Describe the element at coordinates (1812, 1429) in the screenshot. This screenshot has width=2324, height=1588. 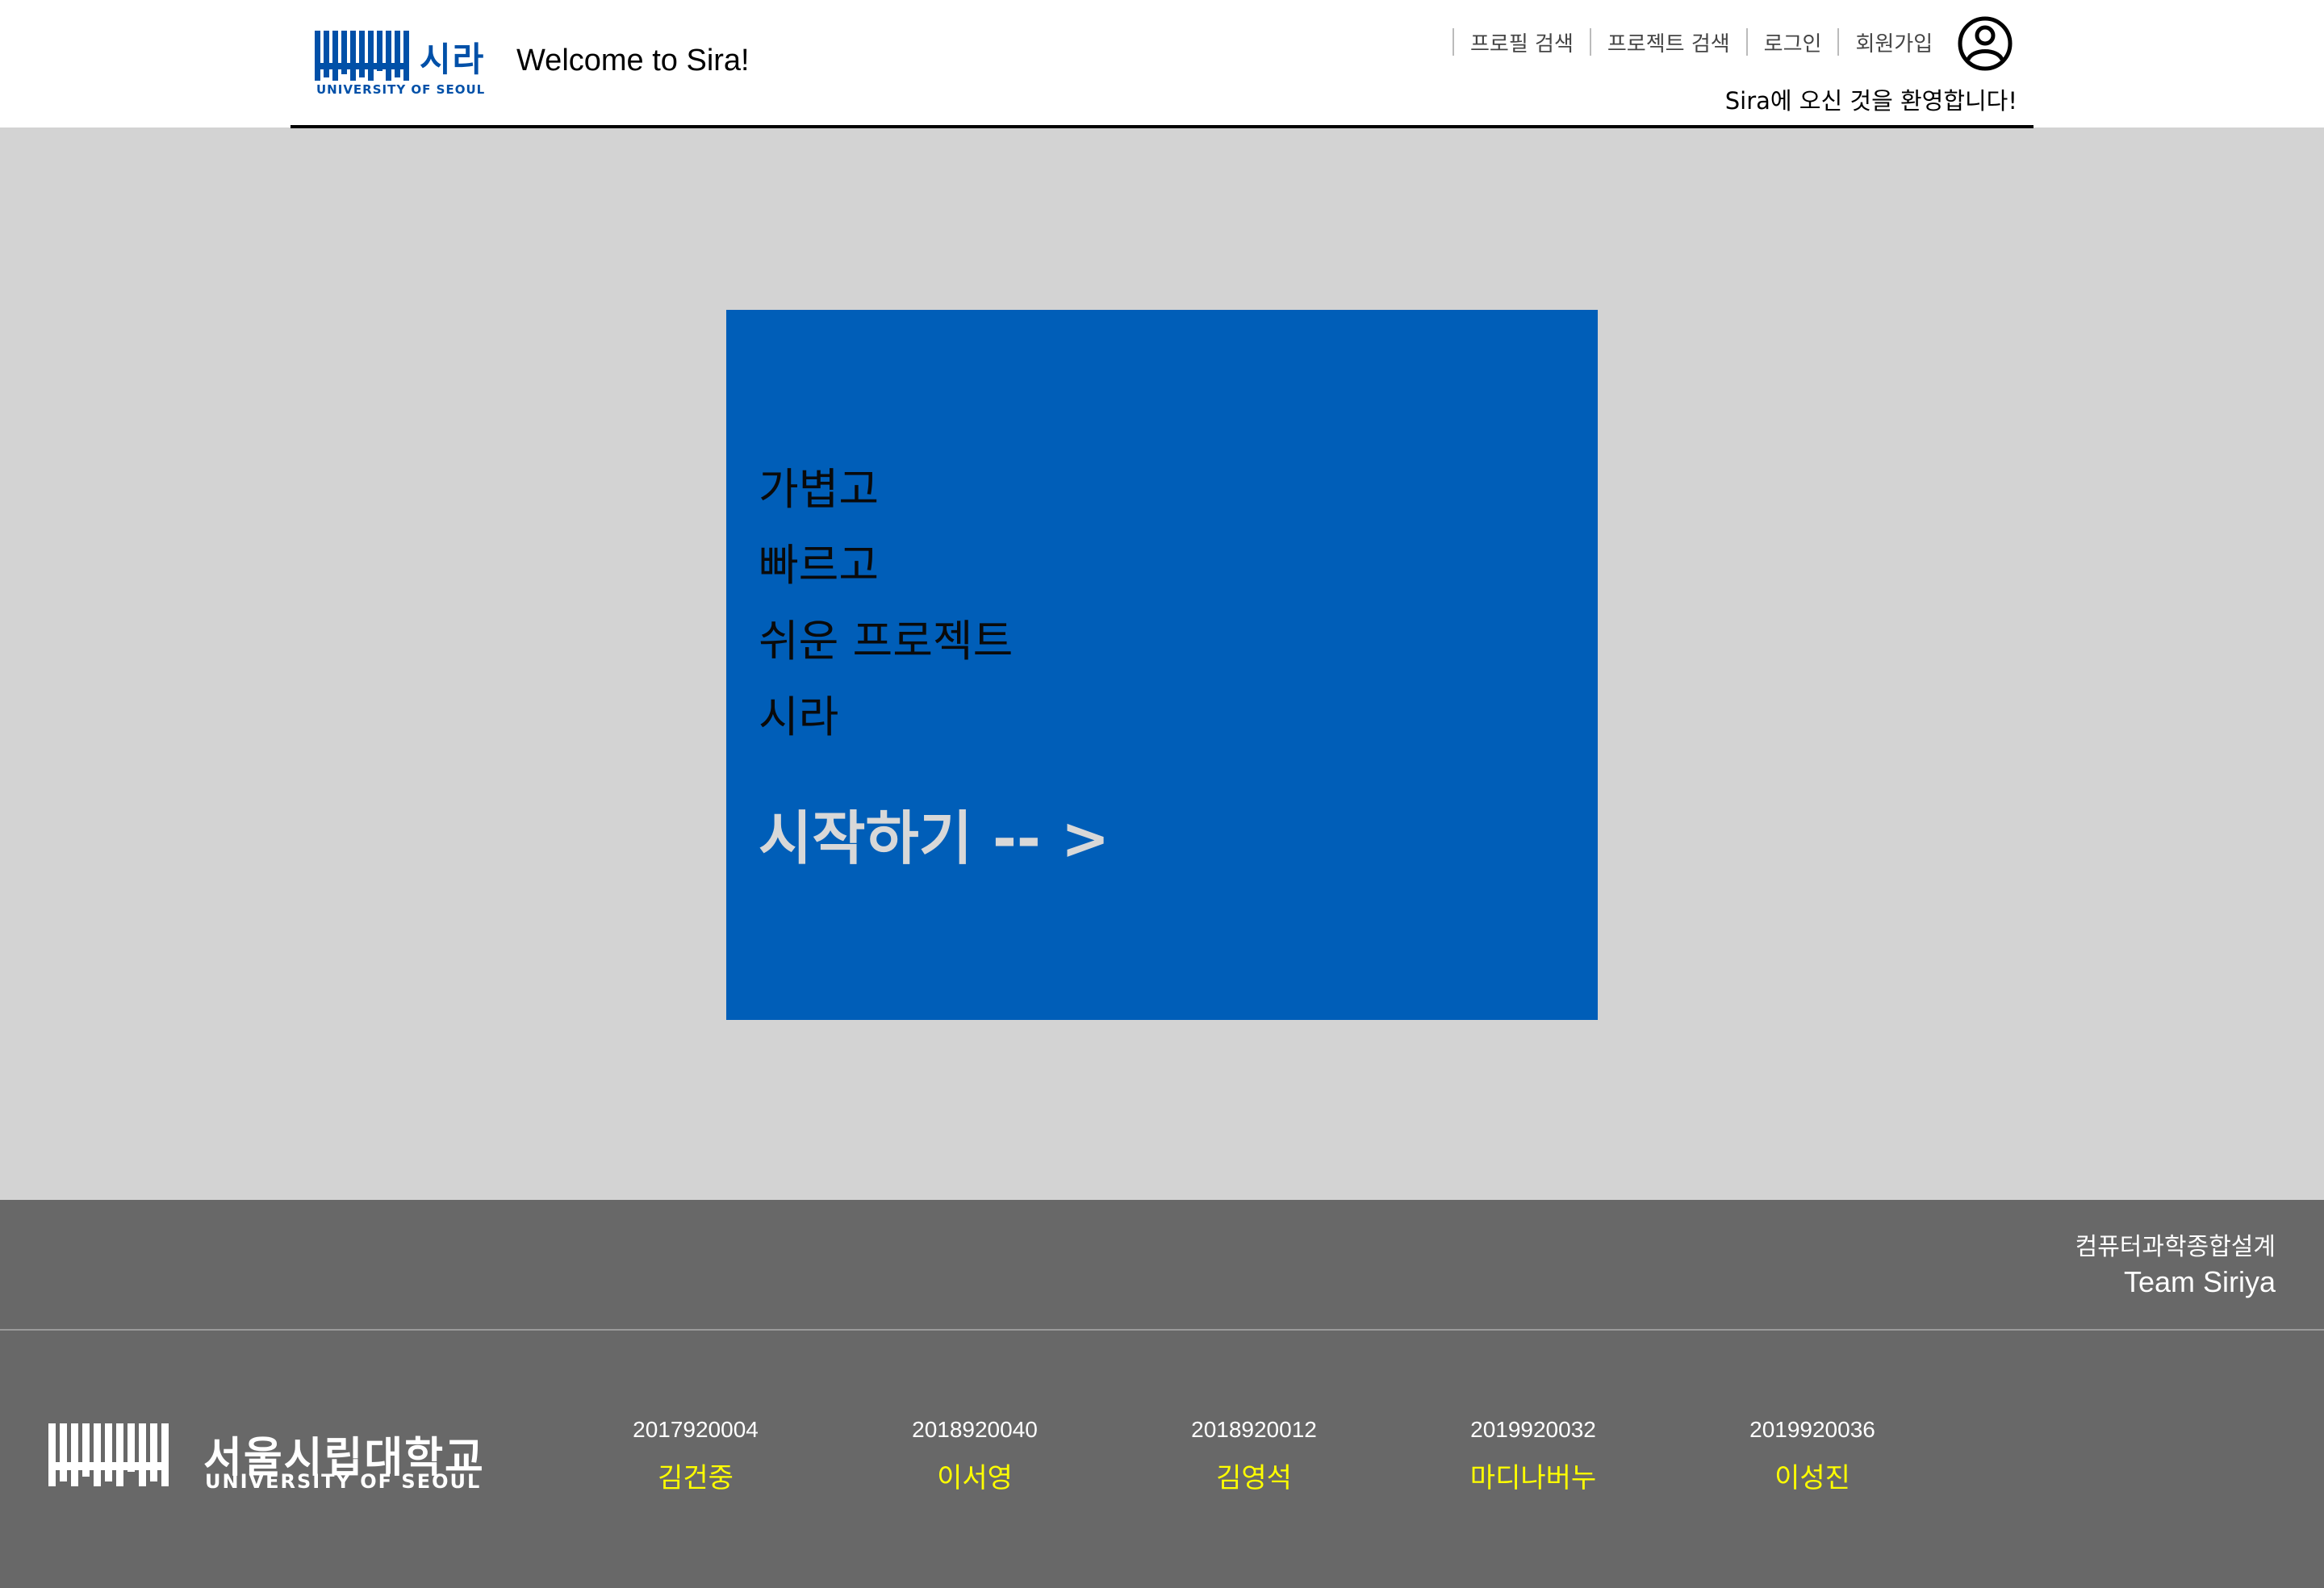
I see `member-id: 2019920036` at that location.